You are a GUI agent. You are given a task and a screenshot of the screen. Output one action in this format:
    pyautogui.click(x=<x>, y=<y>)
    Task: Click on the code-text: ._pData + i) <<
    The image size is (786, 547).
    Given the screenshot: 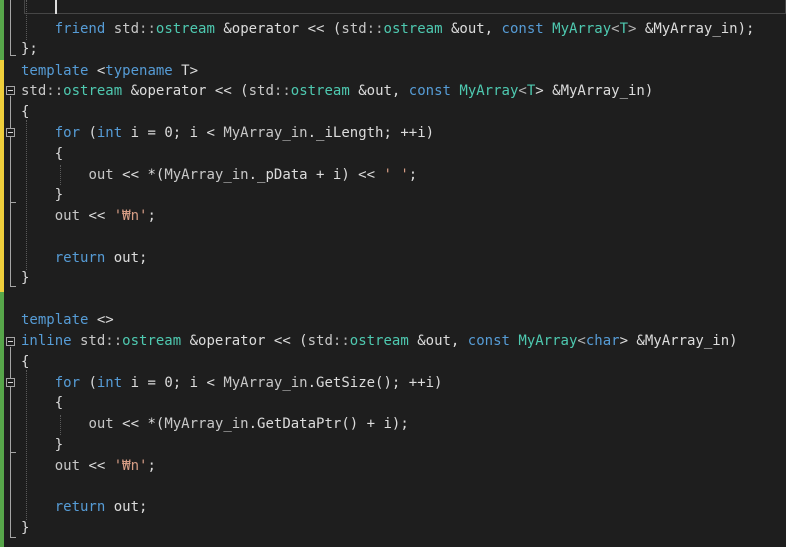 What is the action you would take?
    pyautogui.click(x=316, y=175)
    